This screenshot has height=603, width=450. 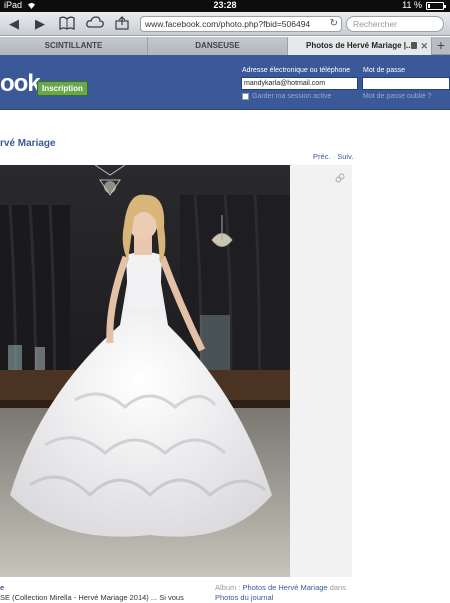 I want to click on reload-icon: ↻, so click(x=334, y=24).